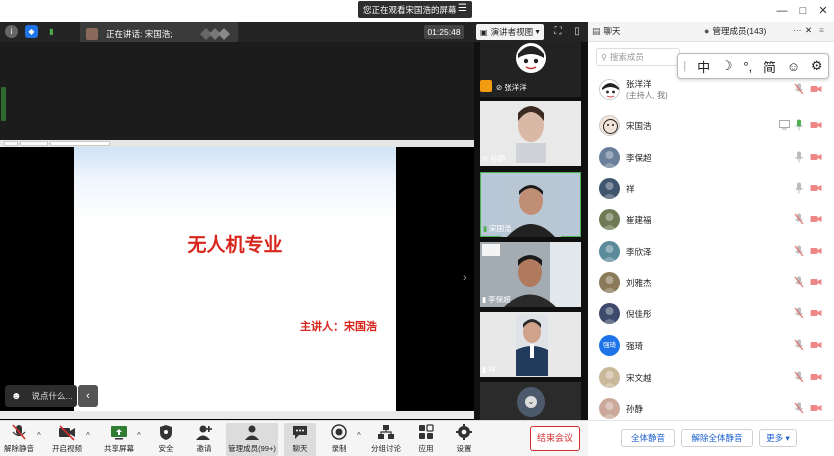  What do you see at coordinates (496, 299) in the screenshot?
I see `tile-label: ▮ 李保超` at bounding box center [496, 299].